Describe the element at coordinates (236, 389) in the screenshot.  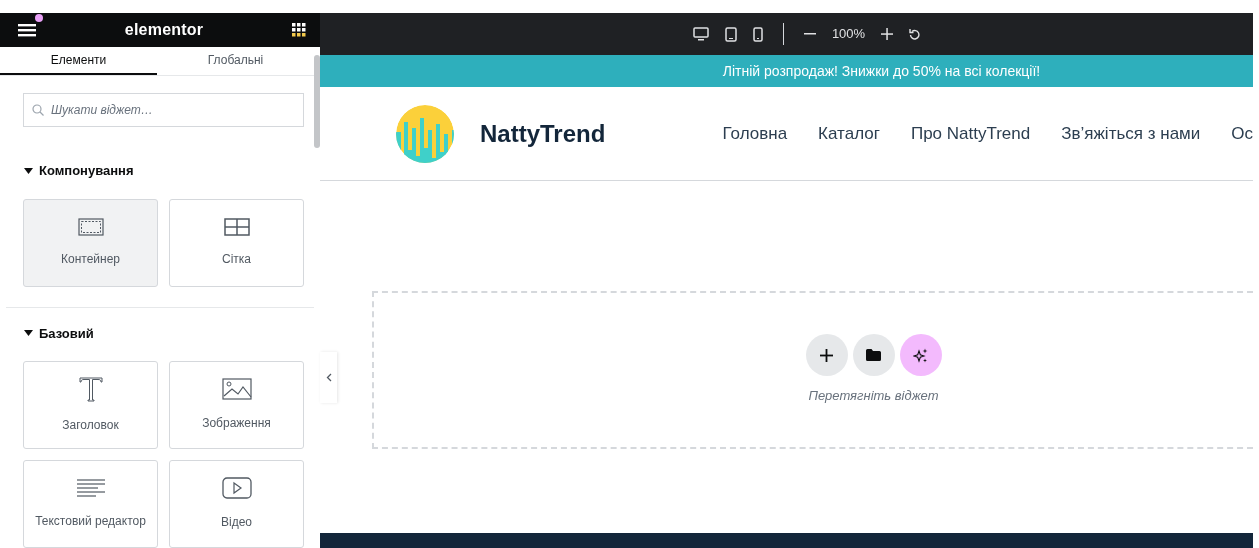
I see `image-icon` at that location.